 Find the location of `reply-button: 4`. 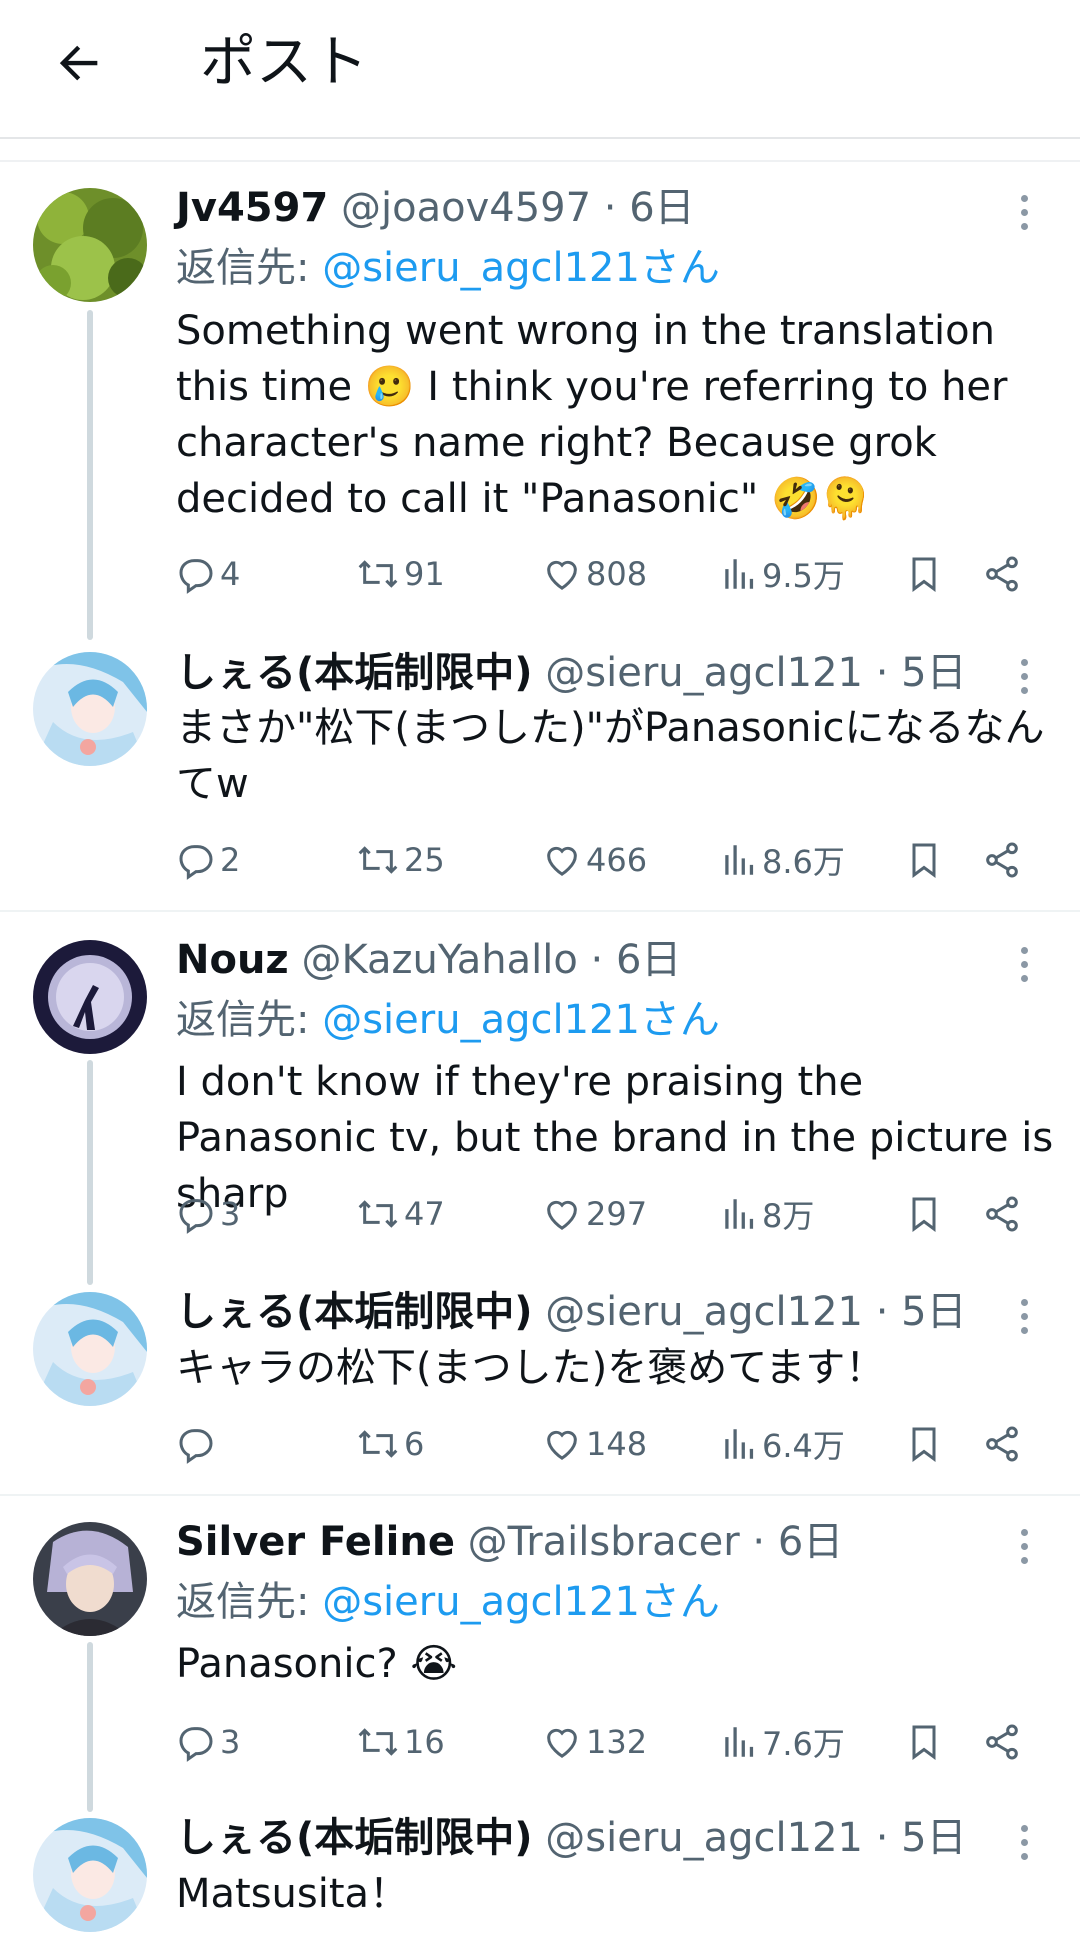

reply-button: 4 is located at coordinates (208, 574).